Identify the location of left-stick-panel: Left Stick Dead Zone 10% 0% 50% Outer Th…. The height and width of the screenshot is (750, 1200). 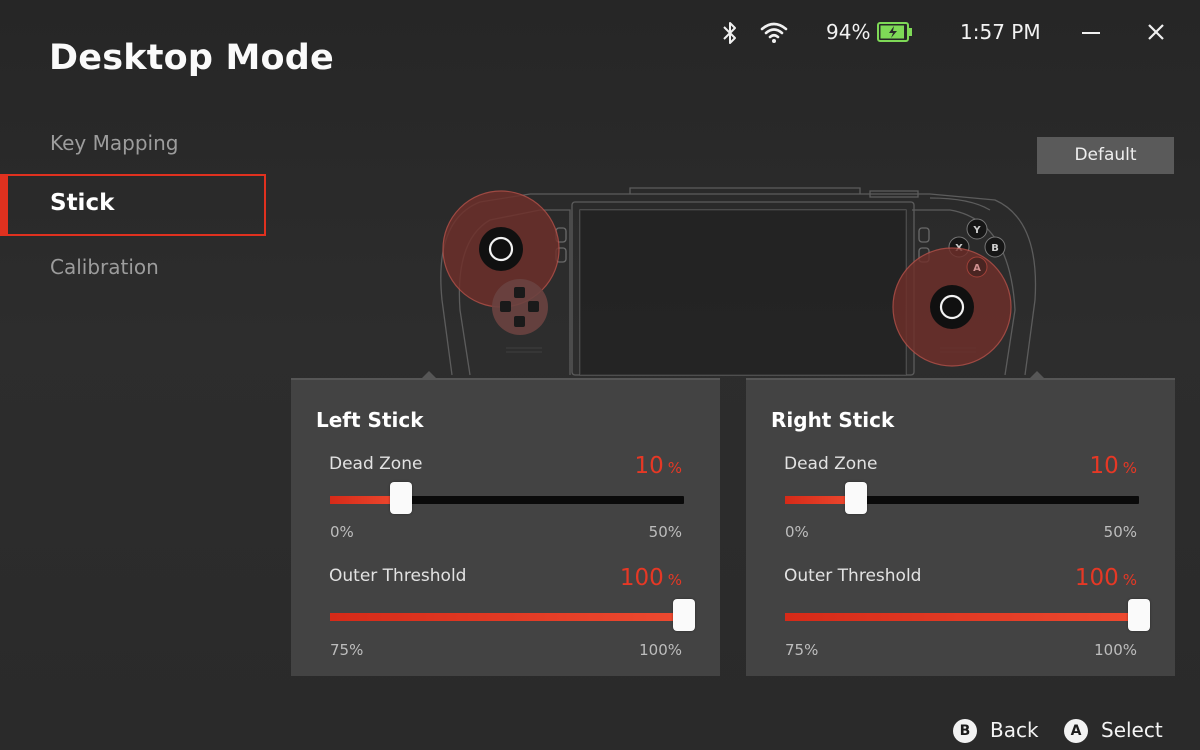
(505, 523).